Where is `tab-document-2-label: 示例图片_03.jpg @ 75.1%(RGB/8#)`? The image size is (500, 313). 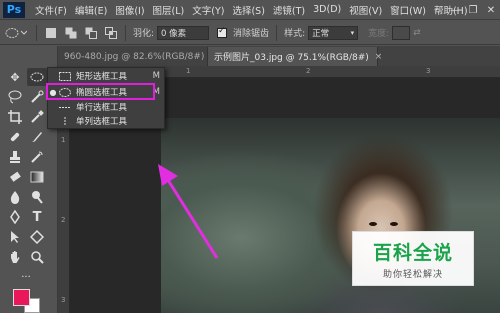 tab-document-2-label: 示例图片_03.jpg @ 75.1%(RGB/8#) is located at coordinates (291, 58).